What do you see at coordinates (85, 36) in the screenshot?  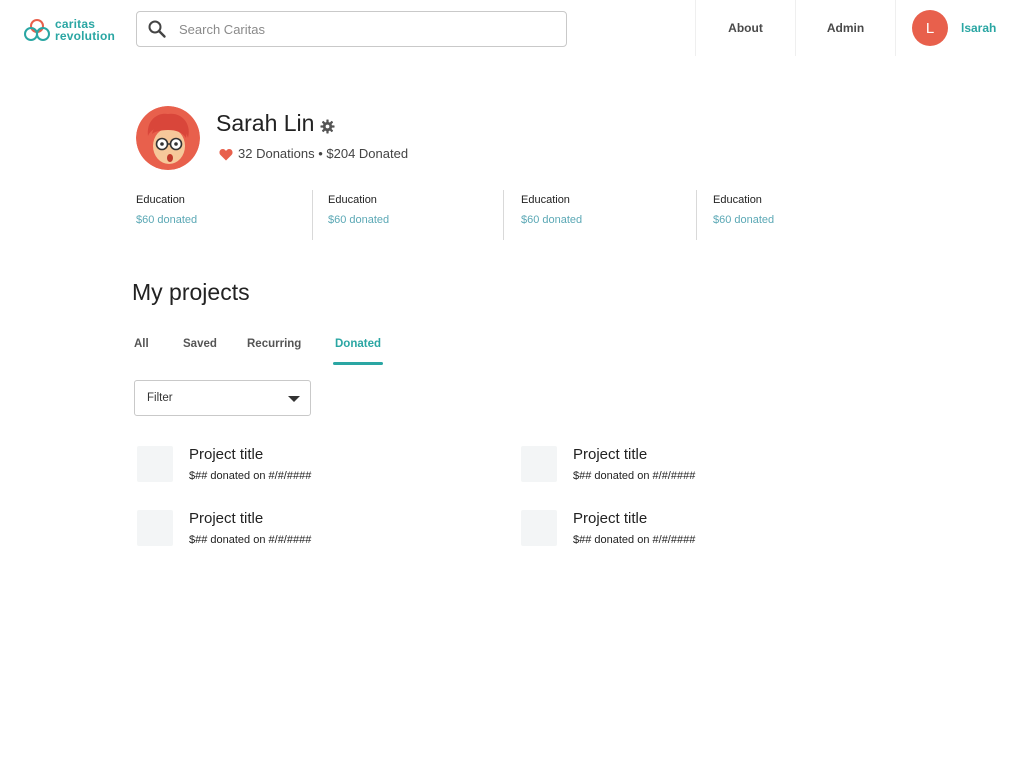 I see `logo-line-2: revolution` at bounding box center [85, 36].